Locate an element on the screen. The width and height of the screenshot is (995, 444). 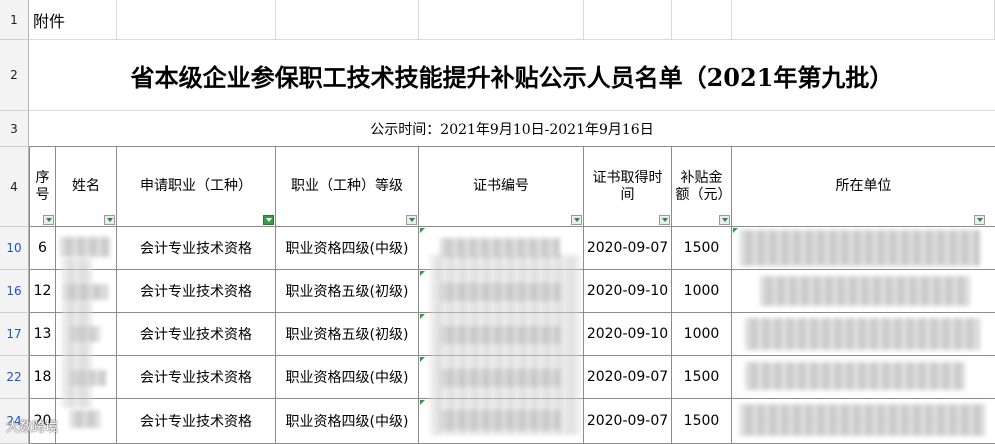
cell-value: 13 is located at coordinates (42, 334).